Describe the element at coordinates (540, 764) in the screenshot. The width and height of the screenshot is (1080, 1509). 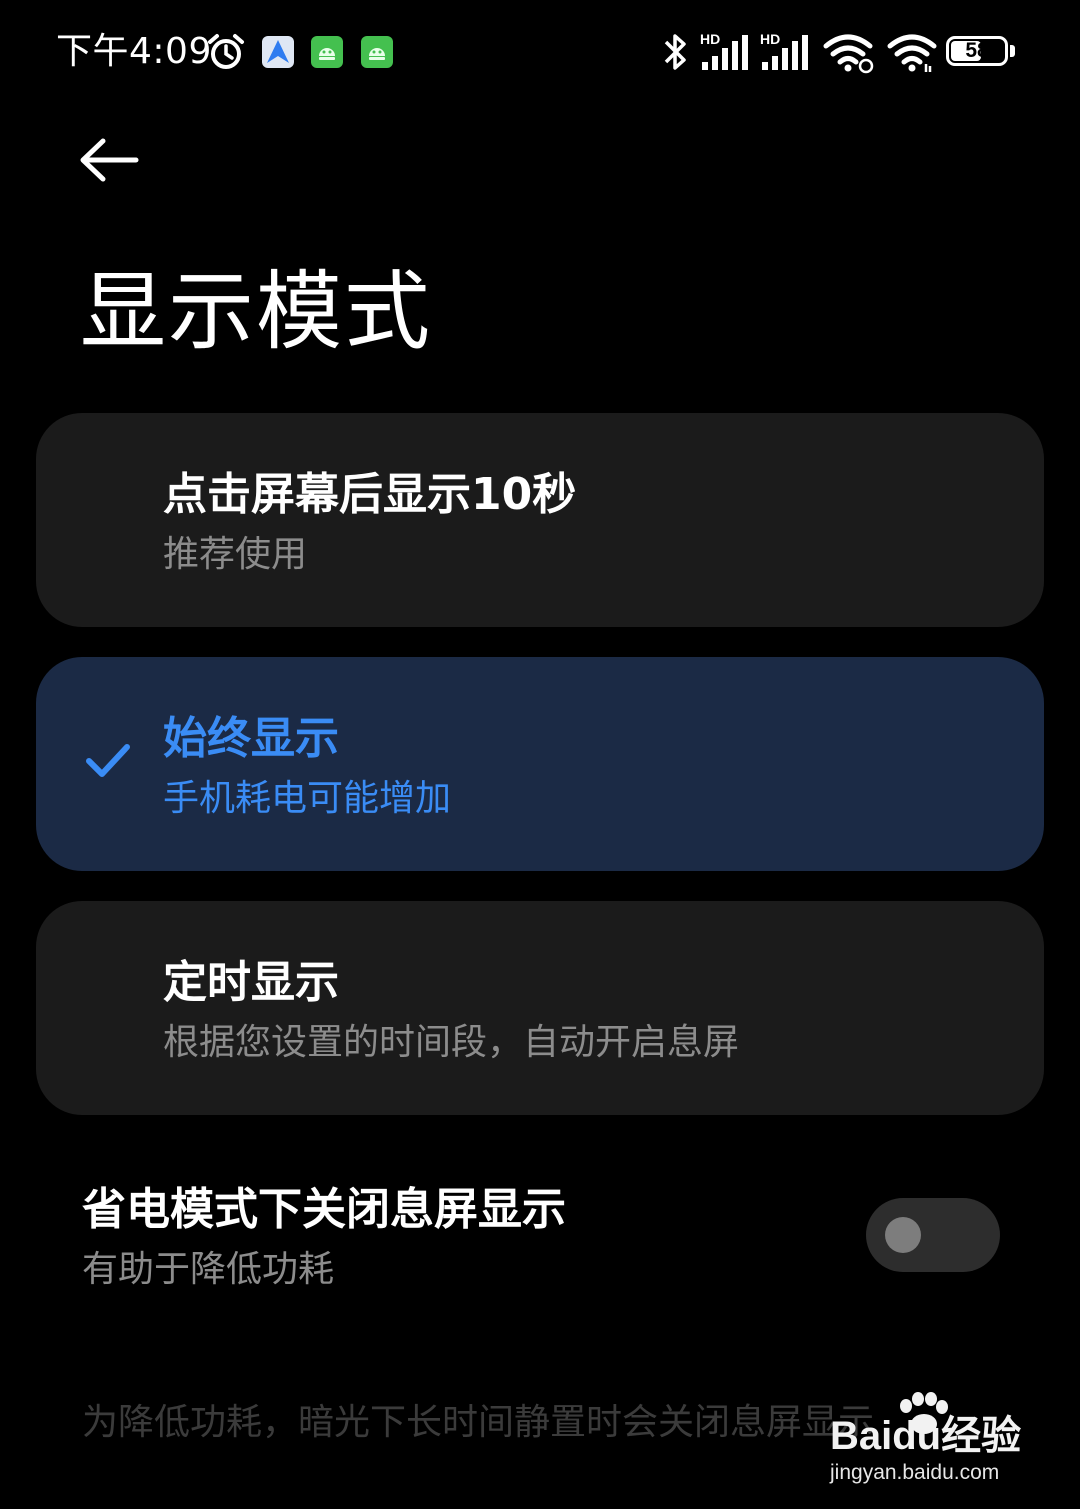
I see `option-always-show: 始终显示 手机耗电可能增加` at that location.